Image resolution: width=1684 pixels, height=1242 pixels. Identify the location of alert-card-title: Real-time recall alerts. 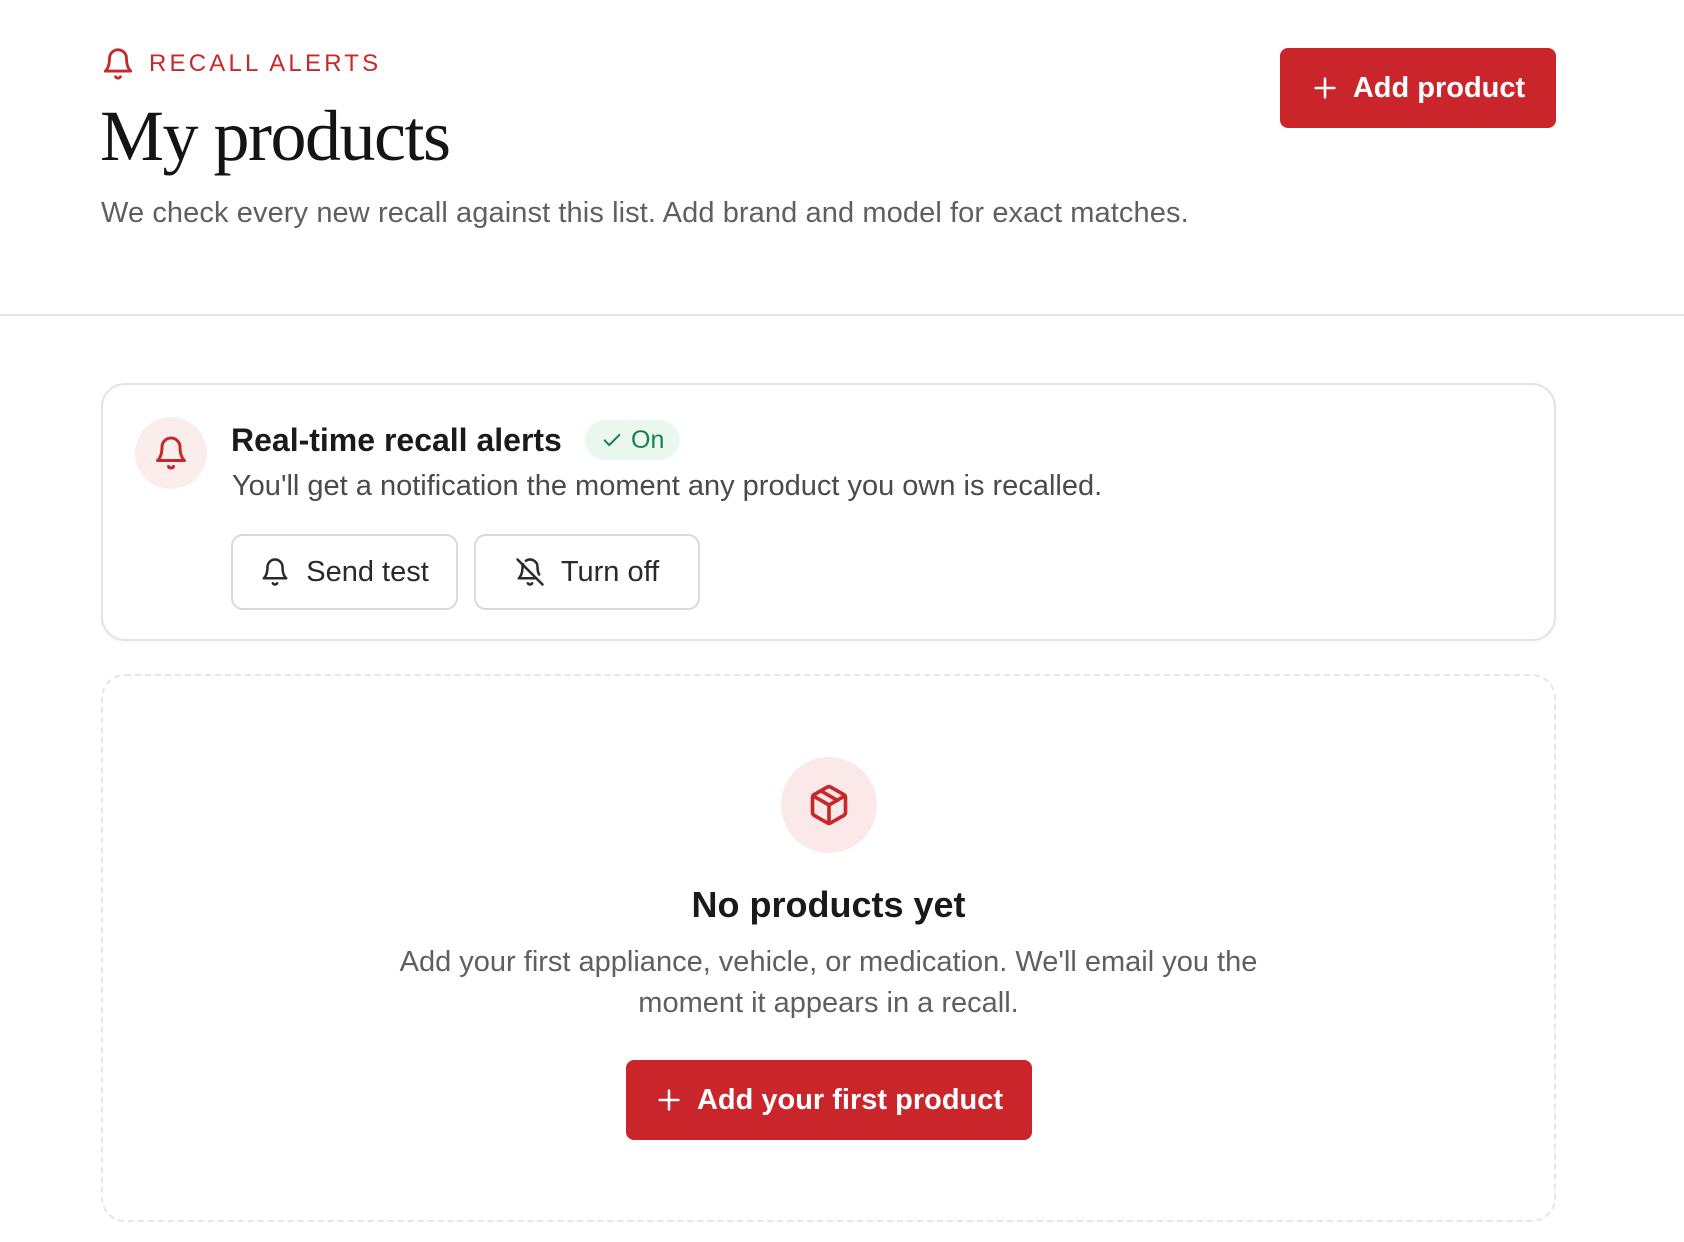
(396, 440).